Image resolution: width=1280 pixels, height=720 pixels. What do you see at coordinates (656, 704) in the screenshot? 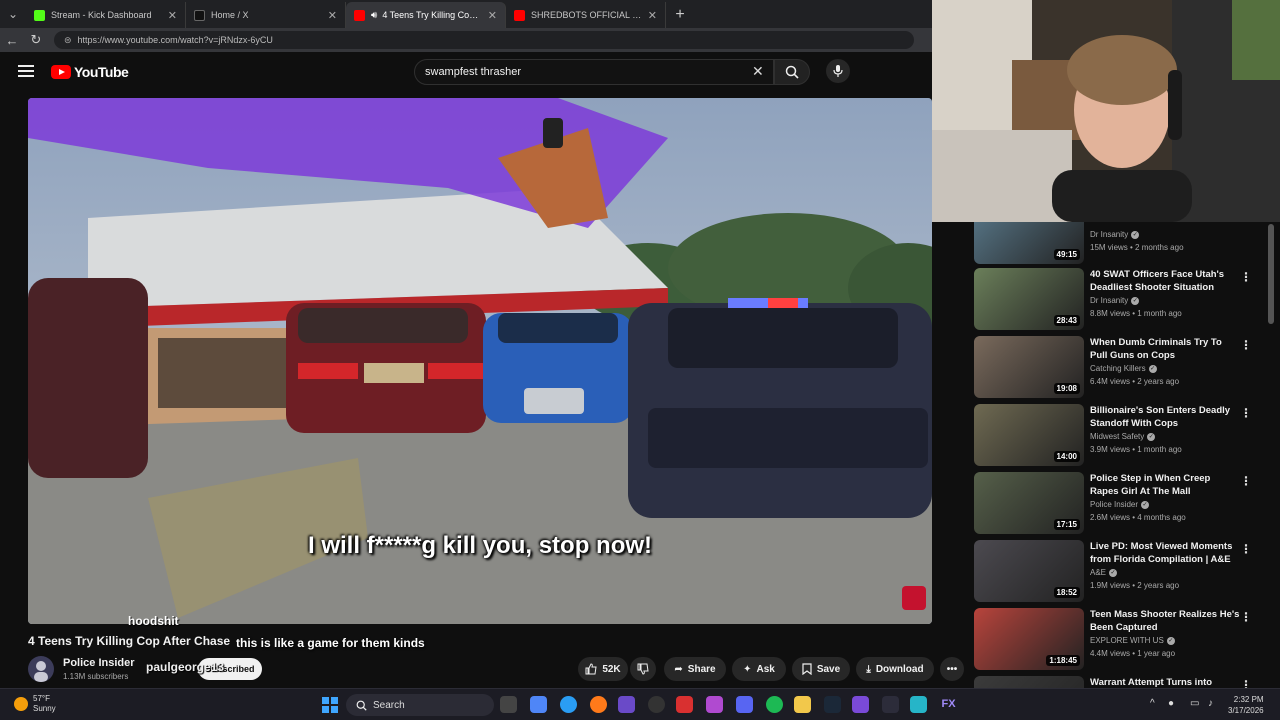
I see `obs-icon` at bounding box center [656, 704].